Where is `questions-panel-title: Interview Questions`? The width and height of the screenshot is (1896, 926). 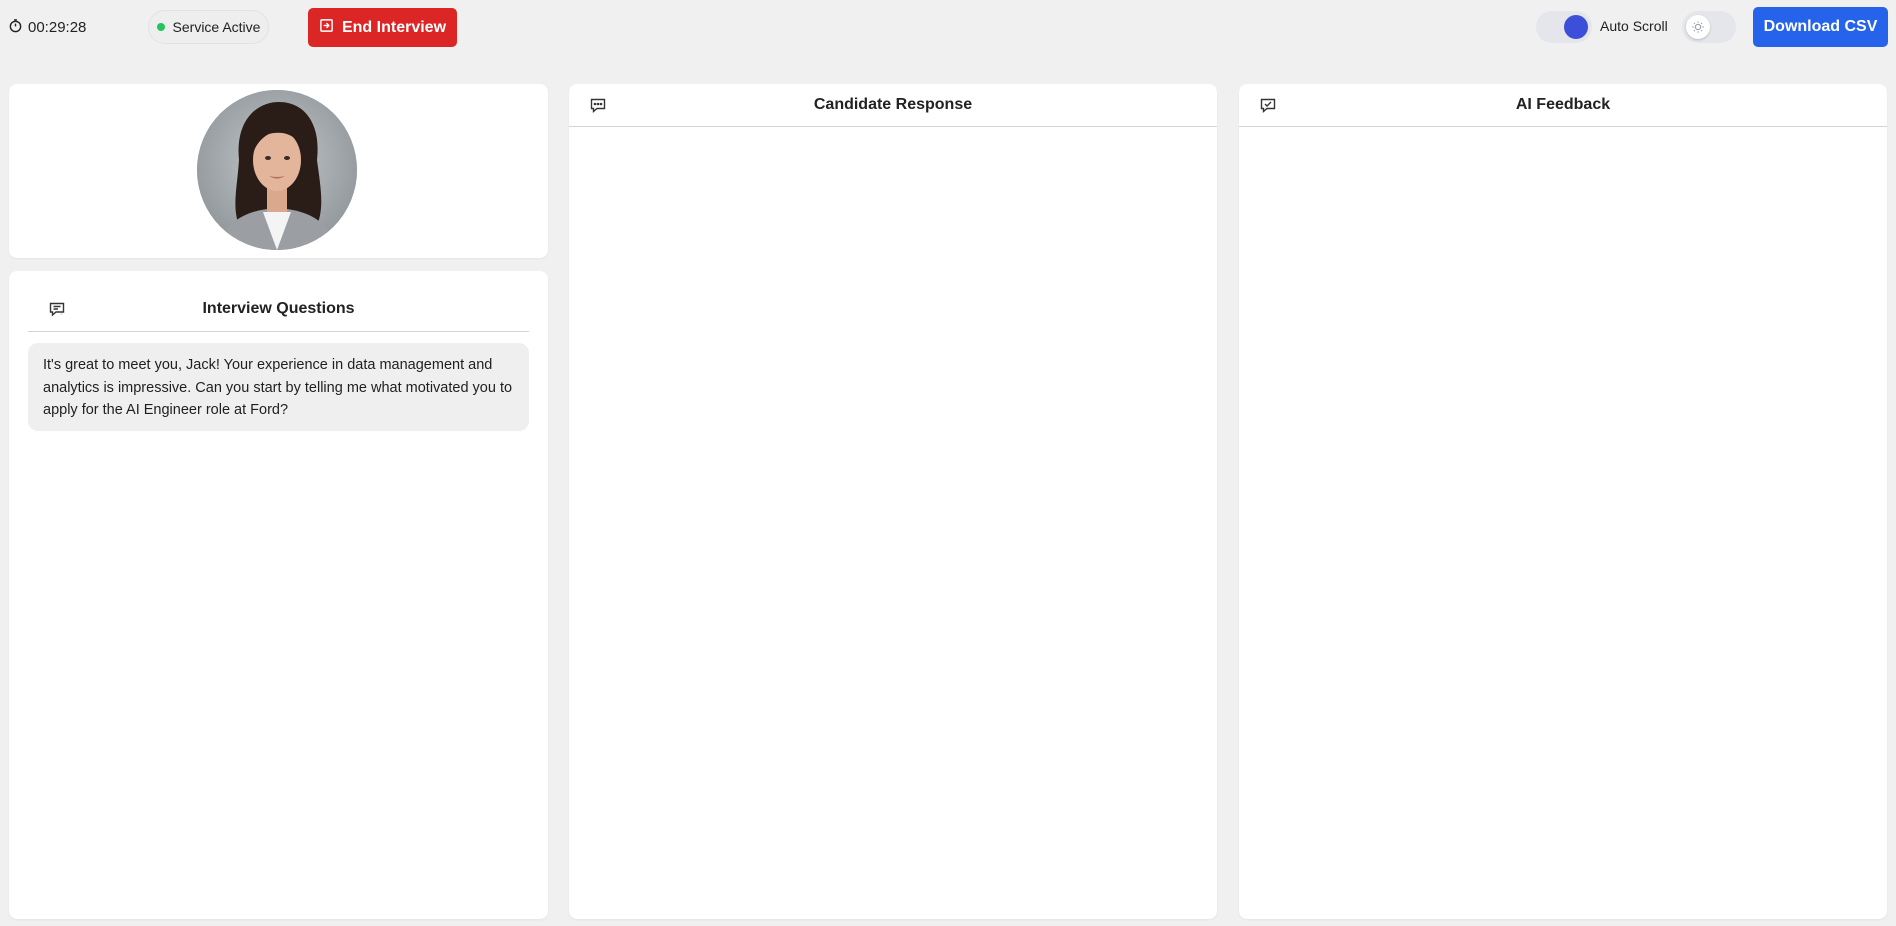
questions-panel-title: Interview Questions is located at coordinates (278, 308).